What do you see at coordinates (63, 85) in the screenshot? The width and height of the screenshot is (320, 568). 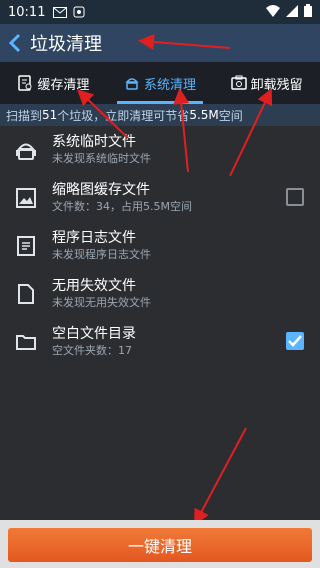 I see `tab-label: 缓存清理` at bounding box center [63, 85].